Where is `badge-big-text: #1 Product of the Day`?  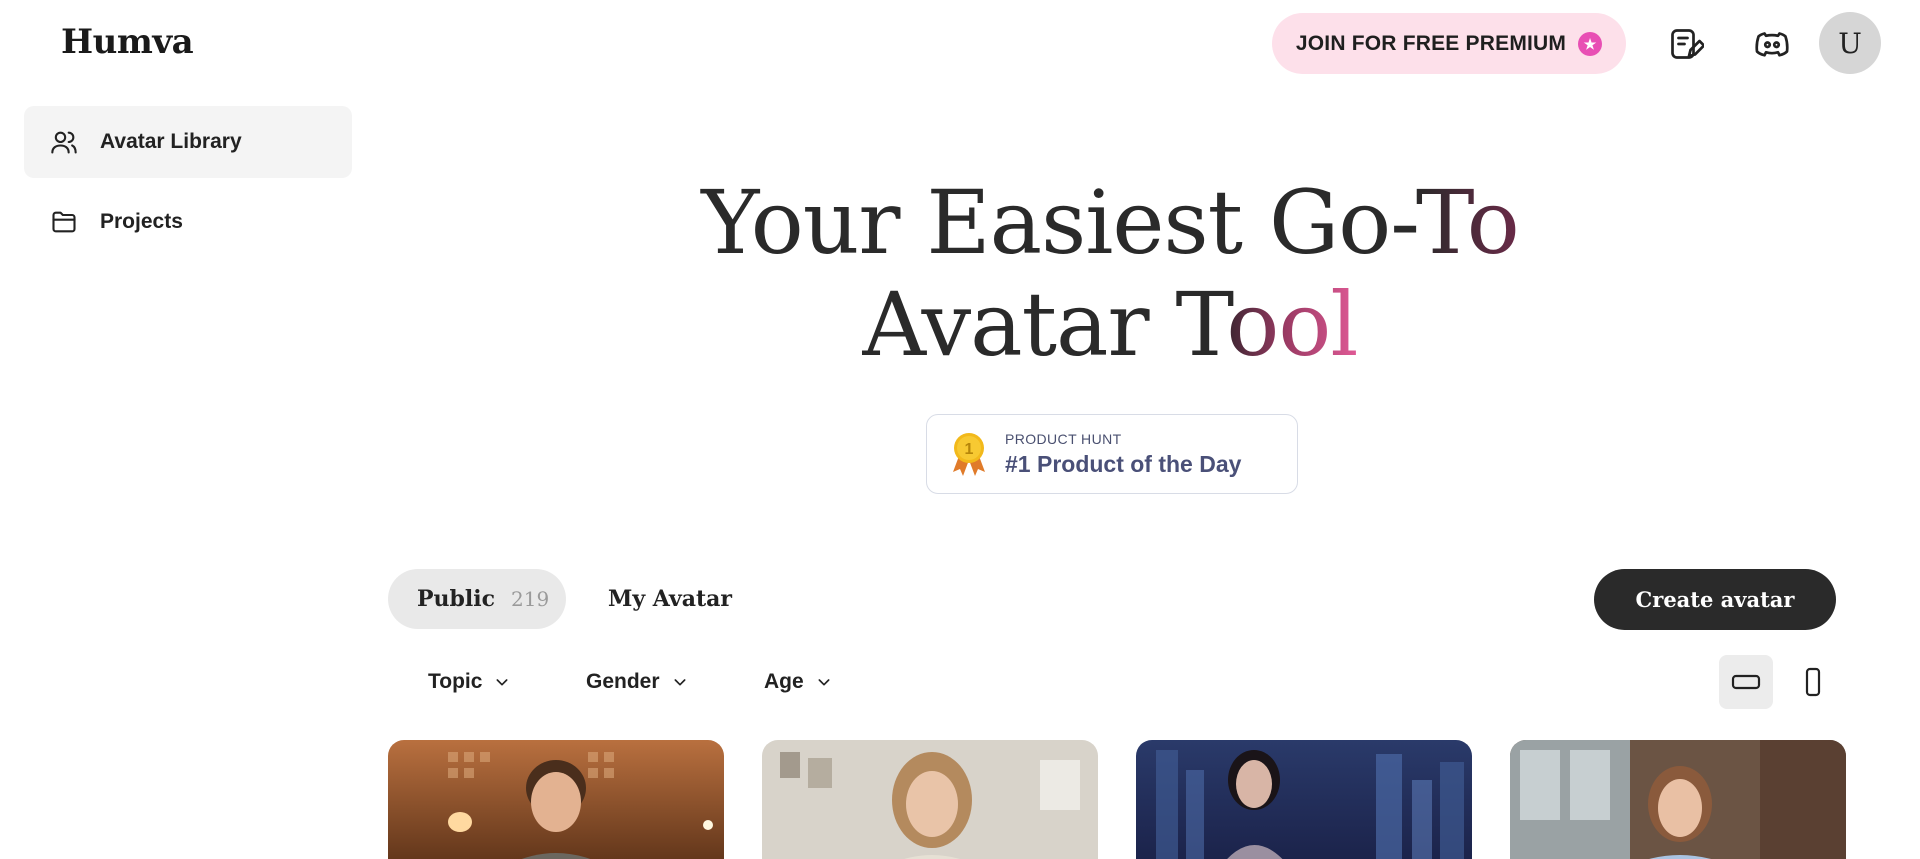 badge-big-text: #1 Product of the Day is located at coordinates (1123, 463).